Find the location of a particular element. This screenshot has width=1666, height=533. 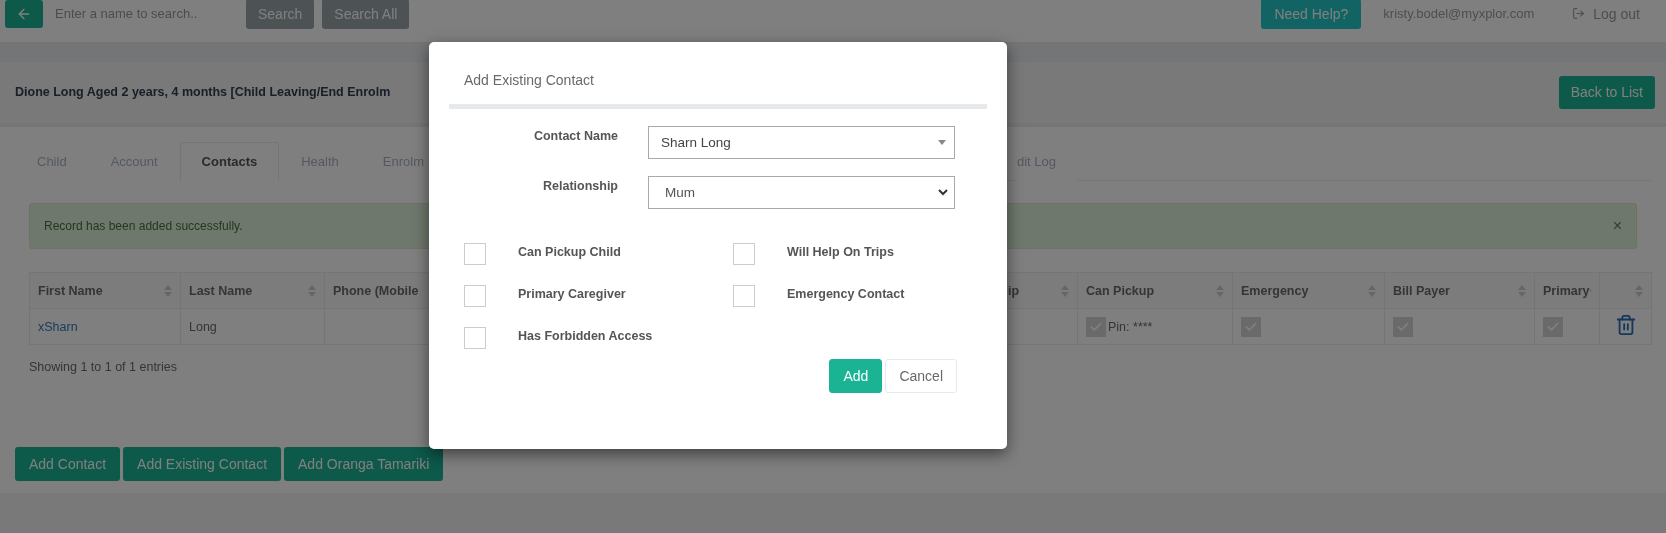

add-button: Add is located at coordinates (856, 376).